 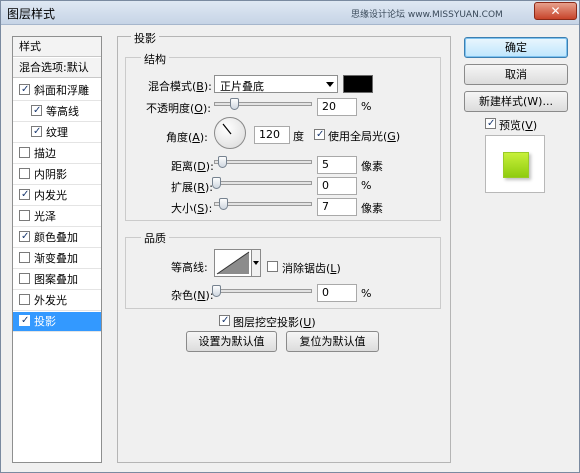 I want to click on sidebar-item-stroke: 描边, so click(x=57, y=154).